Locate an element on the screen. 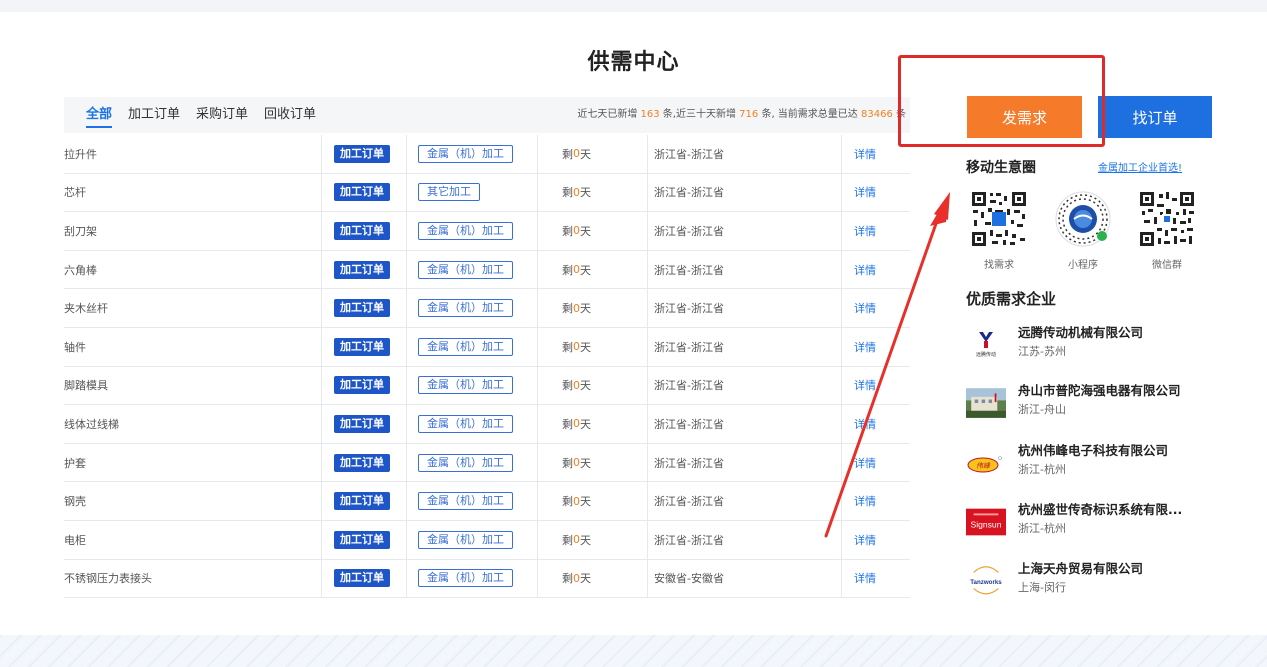 The height and width of the screenshot is (667, 1267). company-item: Signsun 杭州盛世传奇标识系统有限... 浙江-杭州 is located at coordinates (1086, 524).